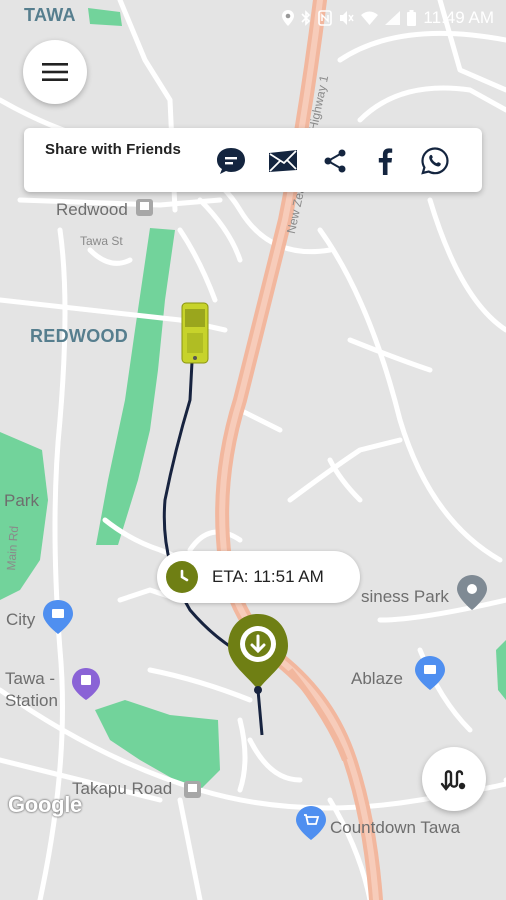 Image resolution: width=506 pixels, height=900 pixels. I want to click on map-label: Redwood, so click(92, 209).